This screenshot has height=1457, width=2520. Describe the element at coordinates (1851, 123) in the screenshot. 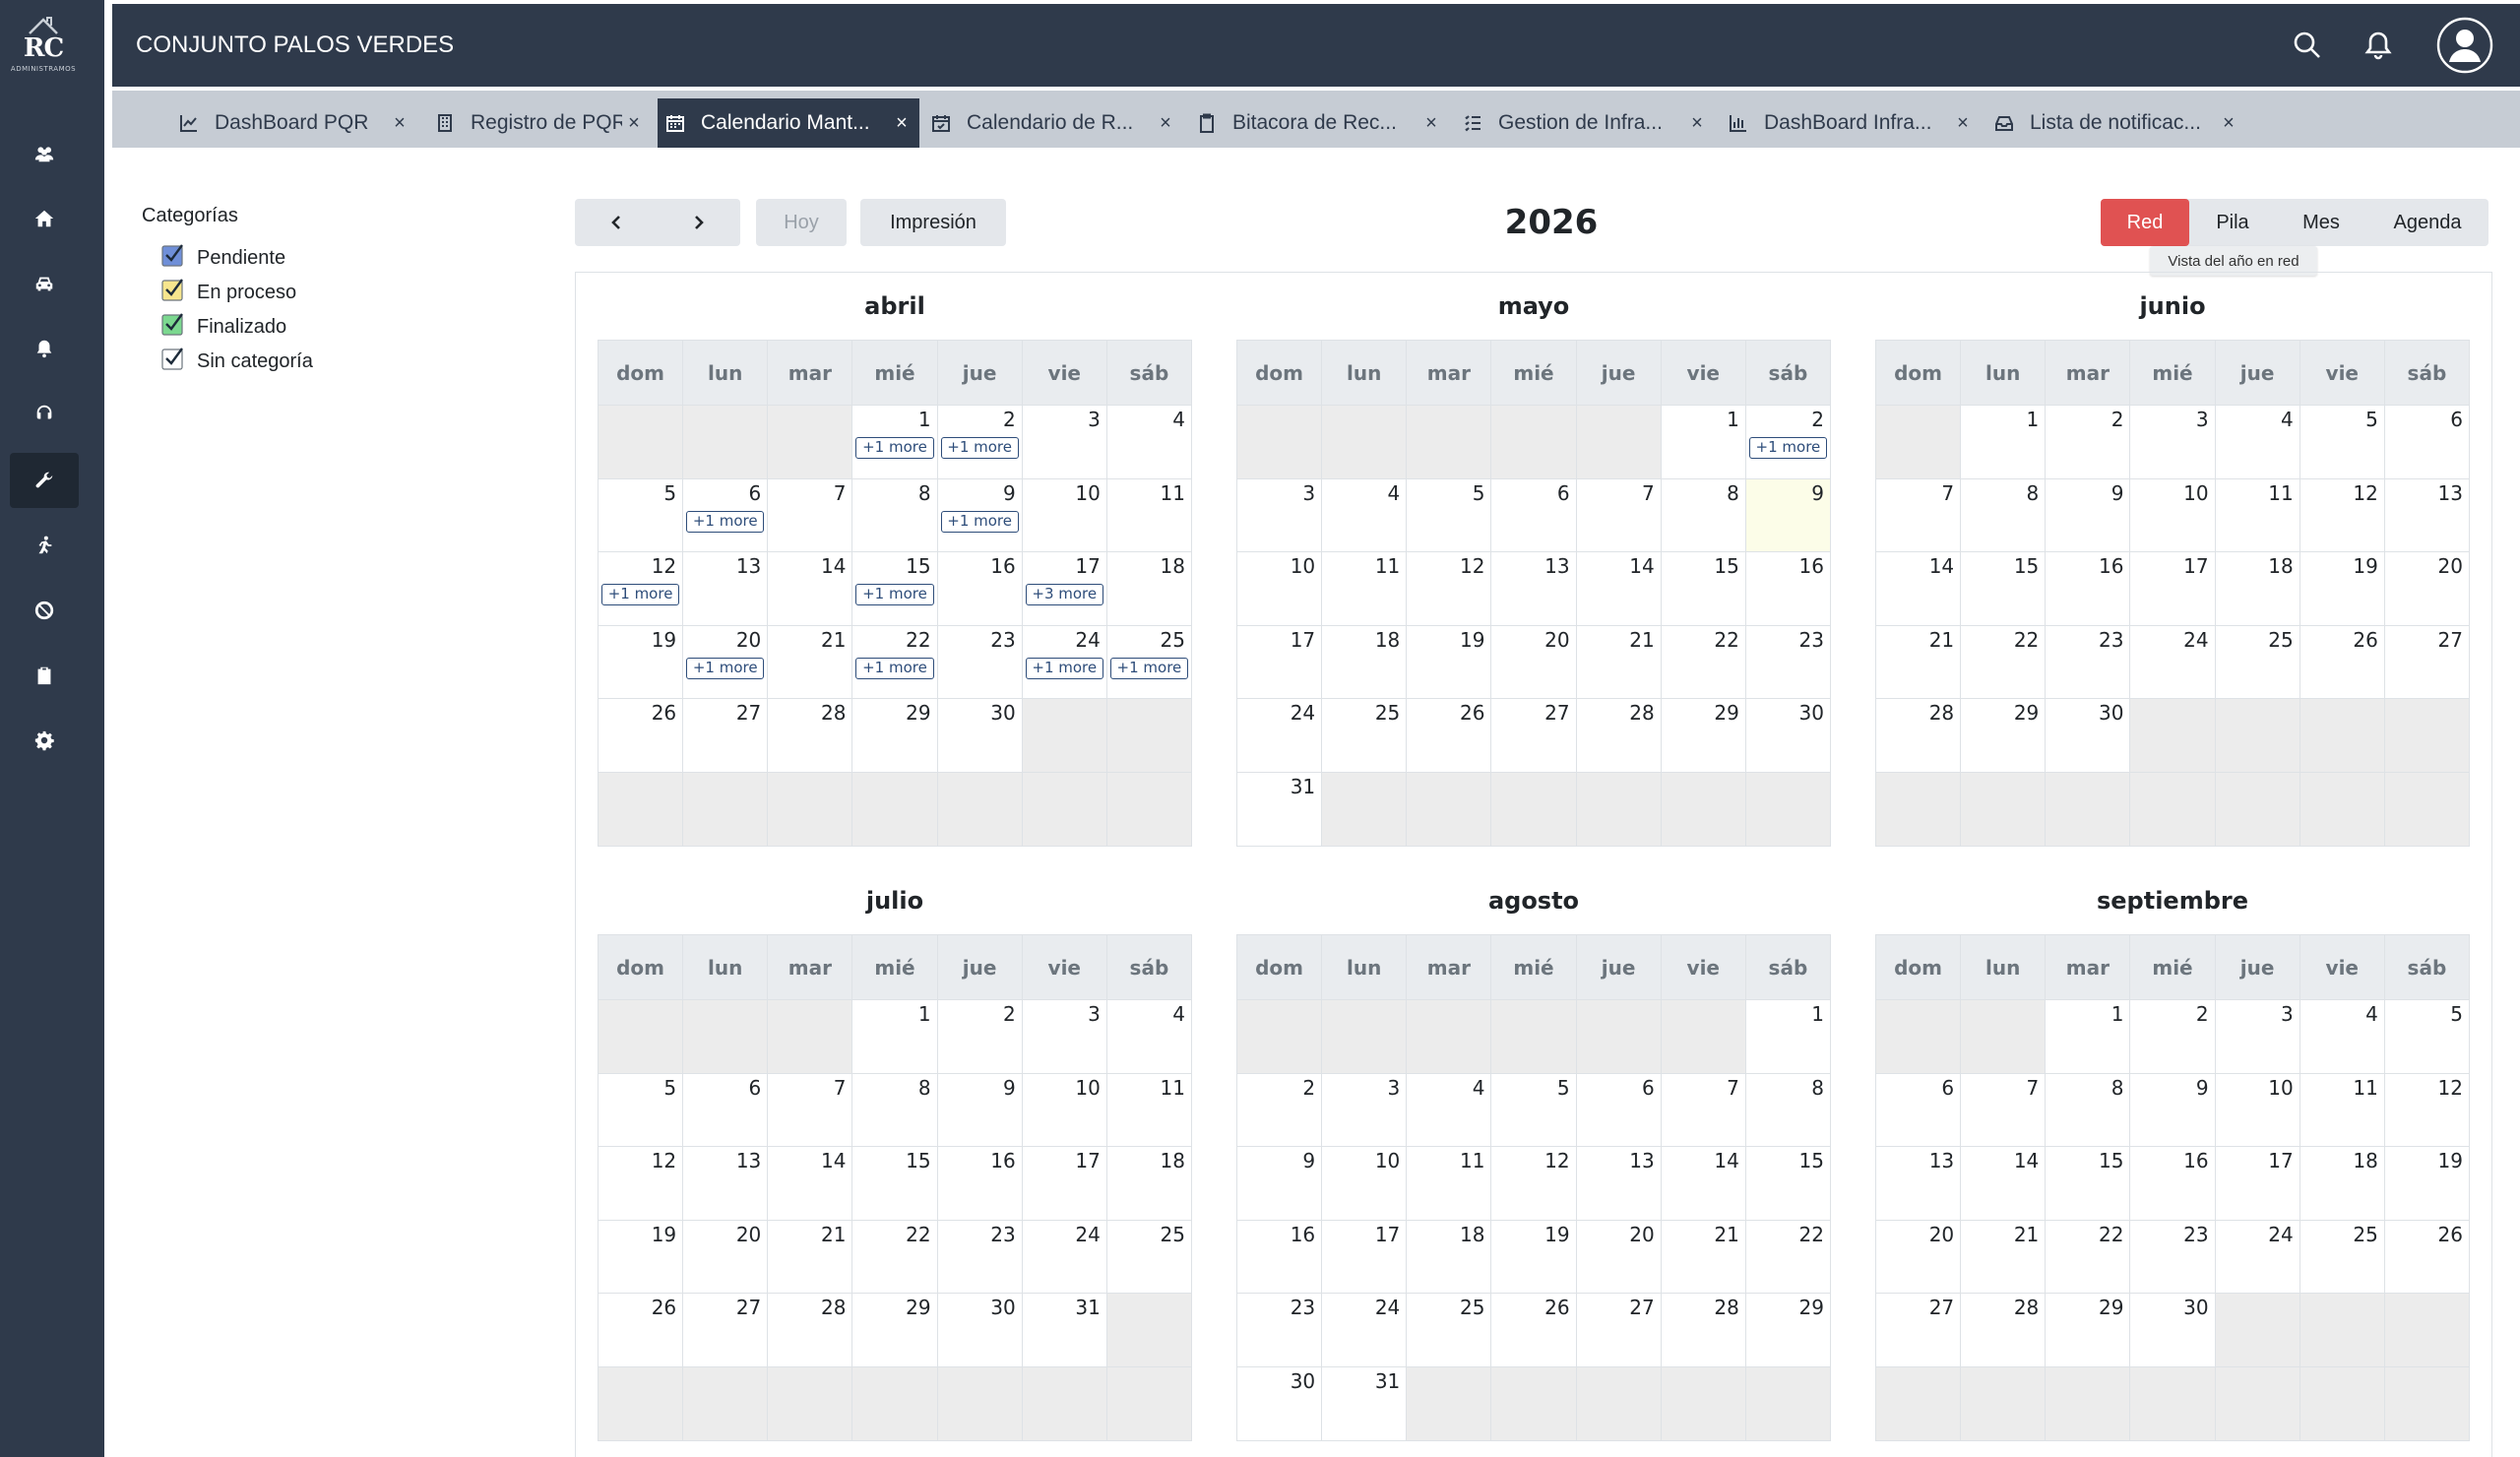

I see `tab-dashboard-infra: DashBoard Infra... ×` at that location.